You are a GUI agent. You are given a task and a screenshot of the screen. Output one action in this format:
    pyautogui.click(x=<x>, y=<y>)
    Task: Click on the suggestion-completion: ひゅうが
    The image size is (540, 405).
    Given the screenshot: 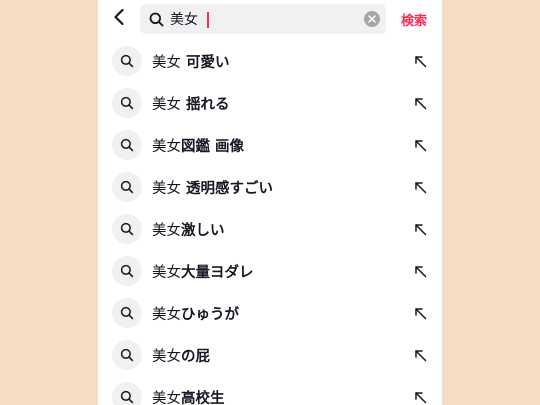 What is the action you would take?
    pyautogui.click(x=210, y=315)
    